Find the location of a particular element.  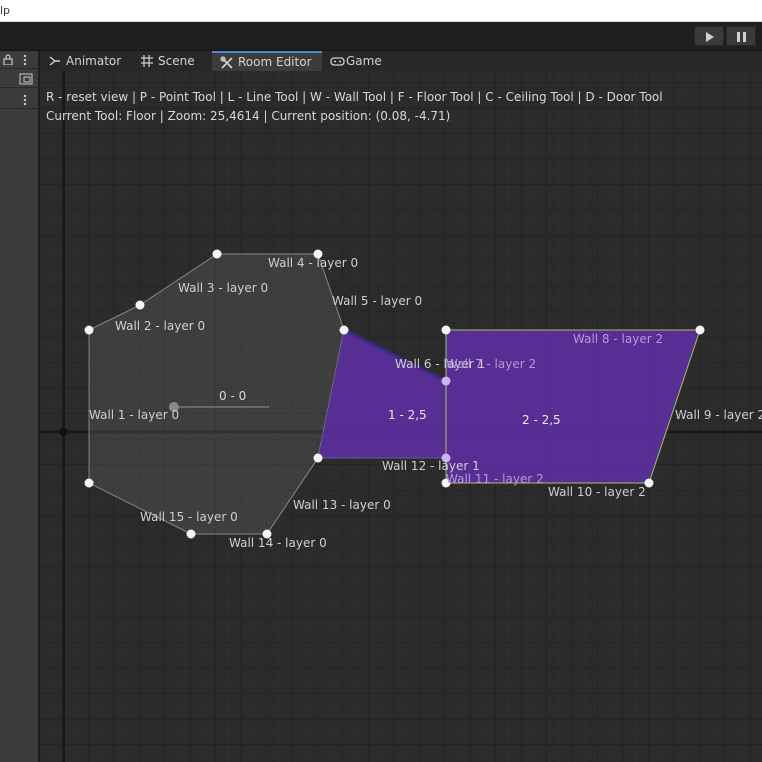

lock-icon is located at coordinates (8, 59).